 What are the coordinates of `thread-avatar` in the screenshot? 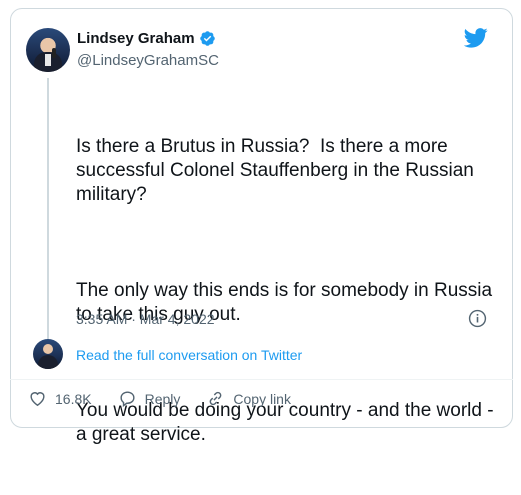 It's located at (48, 354).